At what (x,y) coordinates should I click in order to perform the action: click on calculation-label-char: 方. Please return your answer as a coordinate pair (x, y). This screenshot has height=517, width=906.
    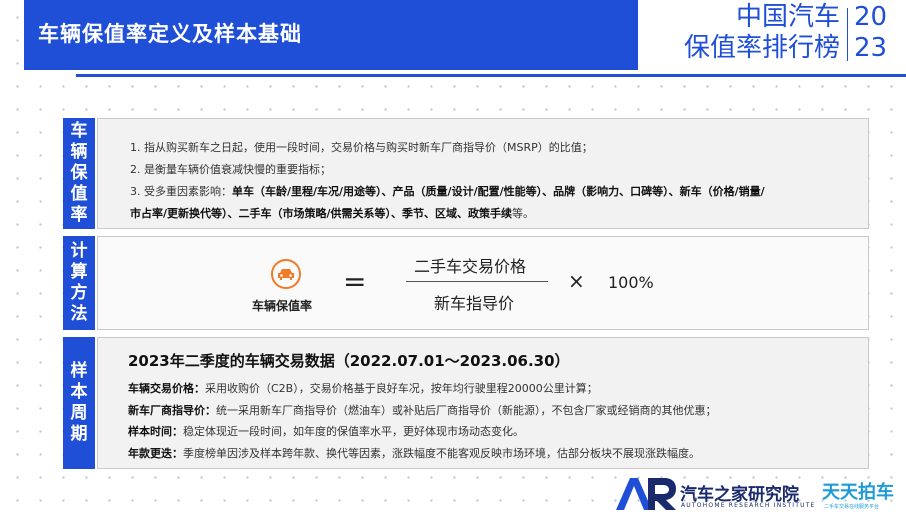
    Looking at the image, I should click on (79, 293).